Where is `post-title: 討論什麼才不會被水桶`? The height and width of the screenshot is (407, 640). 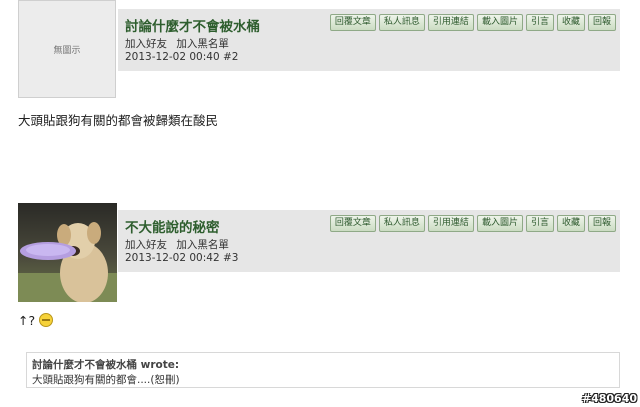 post-title: 討論什麼才不會被水桶 is located at coordinates (192, 27).